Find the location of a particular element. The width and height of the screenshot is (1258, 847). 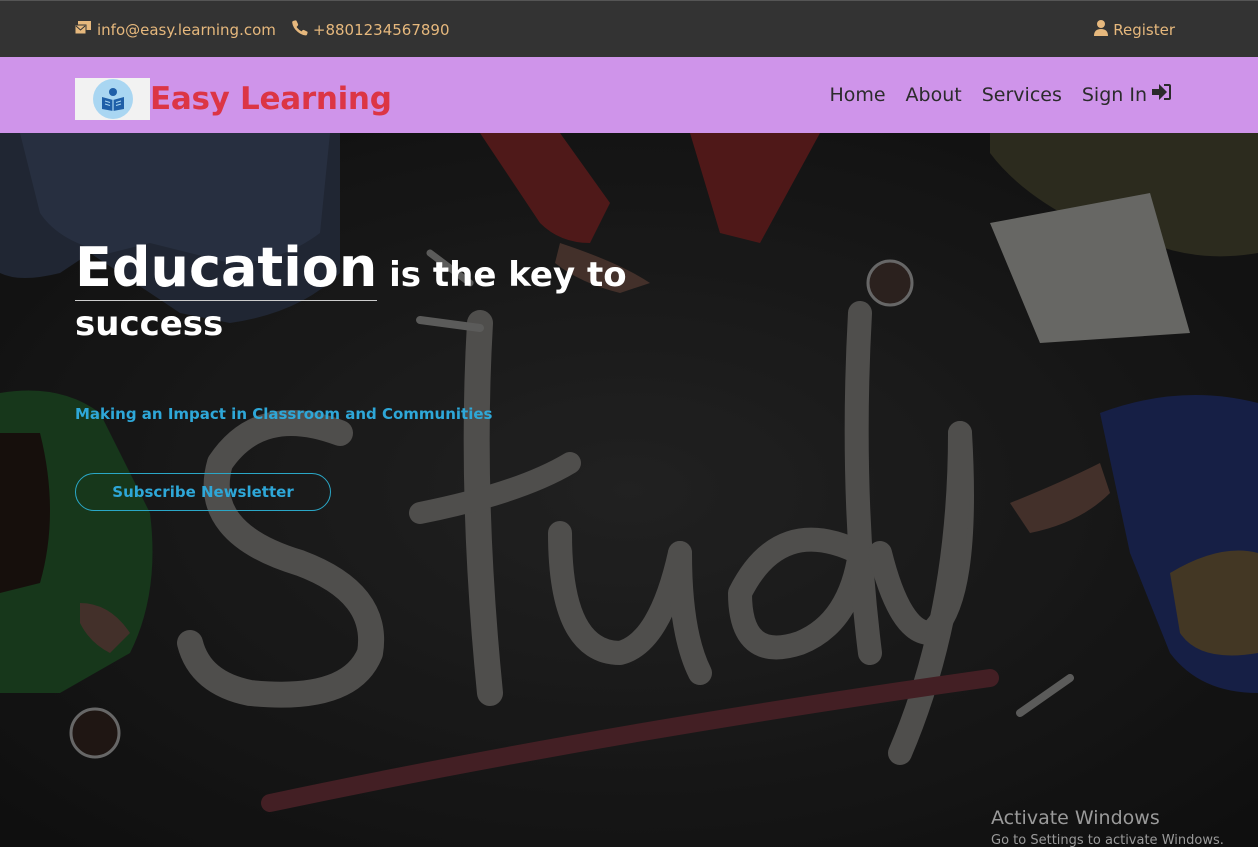

nav-links: Home About Services Sign In is located at coordinates (990, 94).